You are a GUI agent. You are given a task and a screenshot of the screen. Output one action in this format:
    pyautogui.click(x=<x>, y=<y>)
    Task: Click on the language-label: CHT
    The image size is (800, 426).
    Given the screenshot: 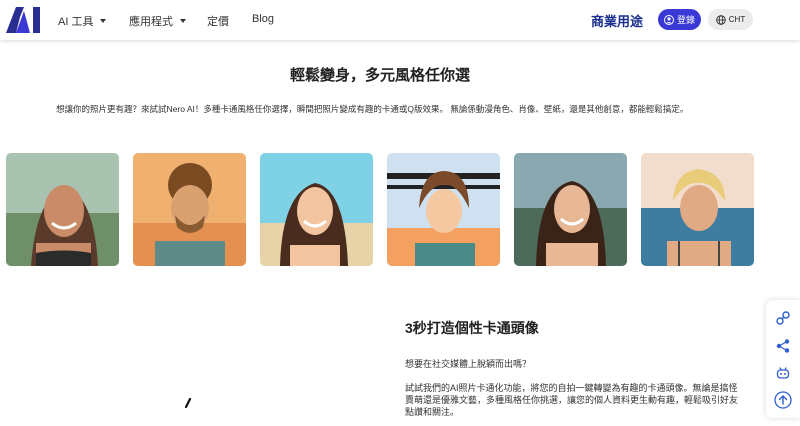 What is the action you would take?
    pyautogui.click(x=737, y=19)
    